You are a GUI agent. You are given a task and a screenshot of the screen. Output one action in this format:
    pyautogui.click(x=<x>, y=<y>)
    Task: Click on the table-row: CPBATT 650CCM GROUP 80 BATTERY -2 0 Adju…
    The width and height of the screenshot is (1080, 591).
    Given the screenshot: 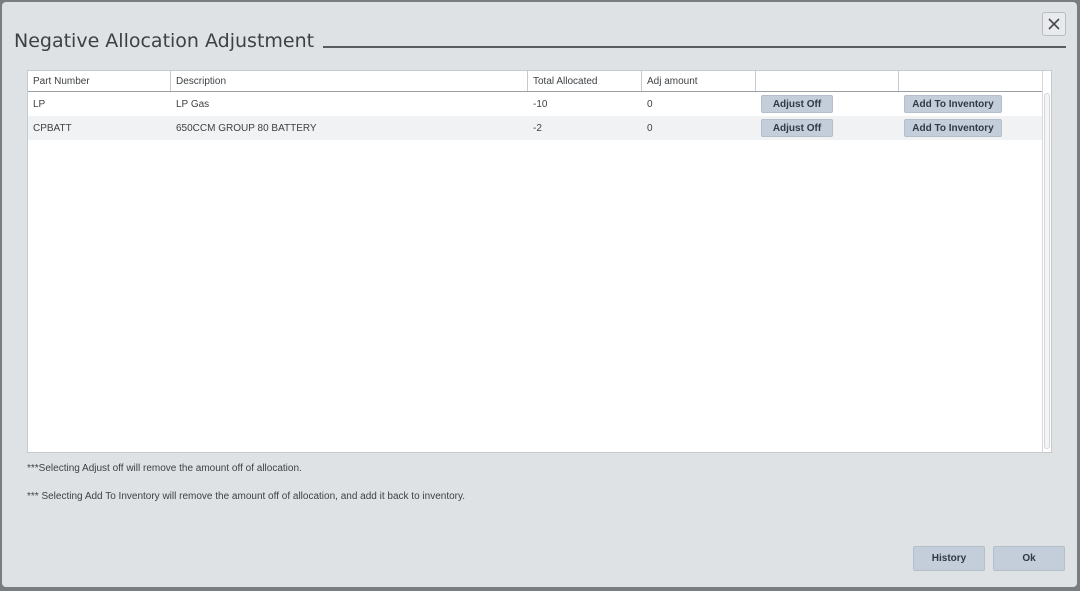 What is the action you would take?
    pyautogui.click(x=535, y=128)
    